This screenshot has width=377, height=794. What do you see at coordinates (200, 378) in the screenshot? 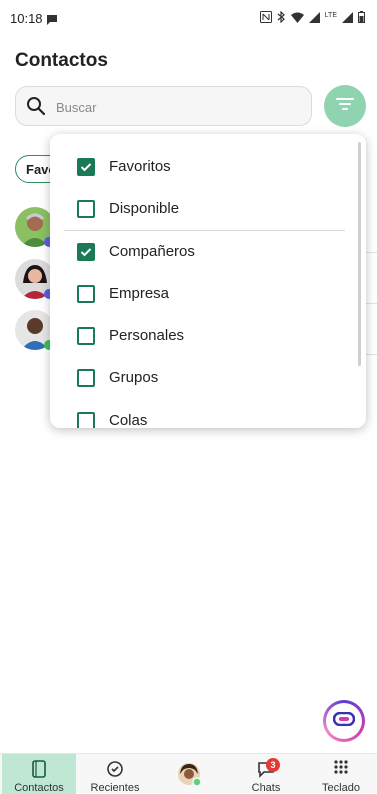
I see `filter-option-grupos: Grupos` at bounding box center [200, 378].